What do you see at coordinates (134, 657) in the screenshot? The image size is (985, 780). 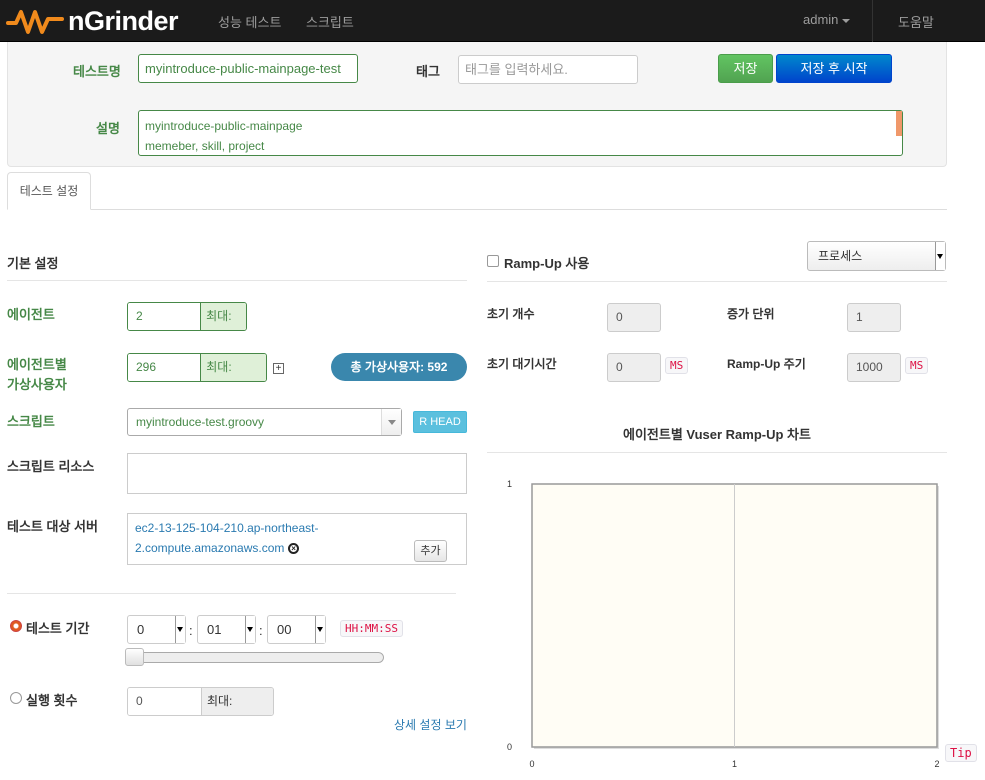 I see `duration-slider-handle` at bounding box center [134, 657].